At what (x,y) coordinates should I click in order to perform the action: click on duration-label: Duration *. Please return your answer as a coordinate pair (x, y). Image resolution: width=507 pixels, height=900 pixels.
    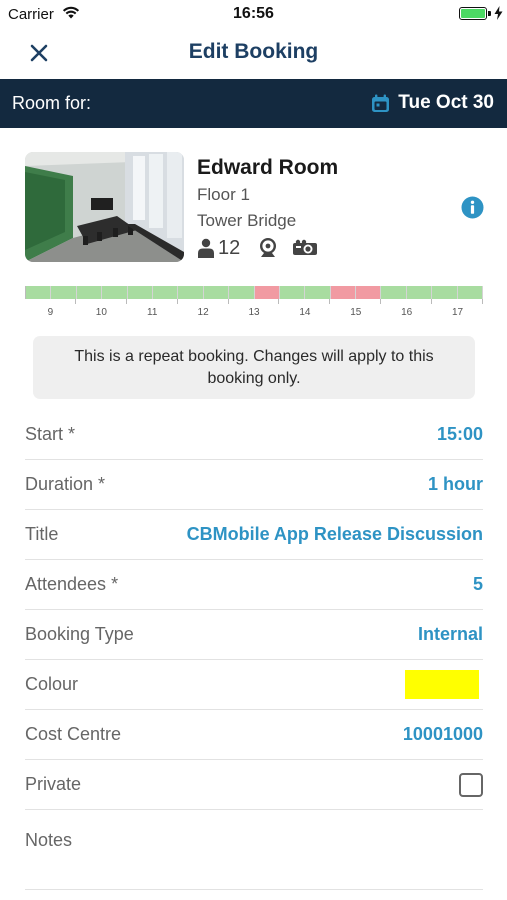
    Looking at the image, I should click on (65, 484).